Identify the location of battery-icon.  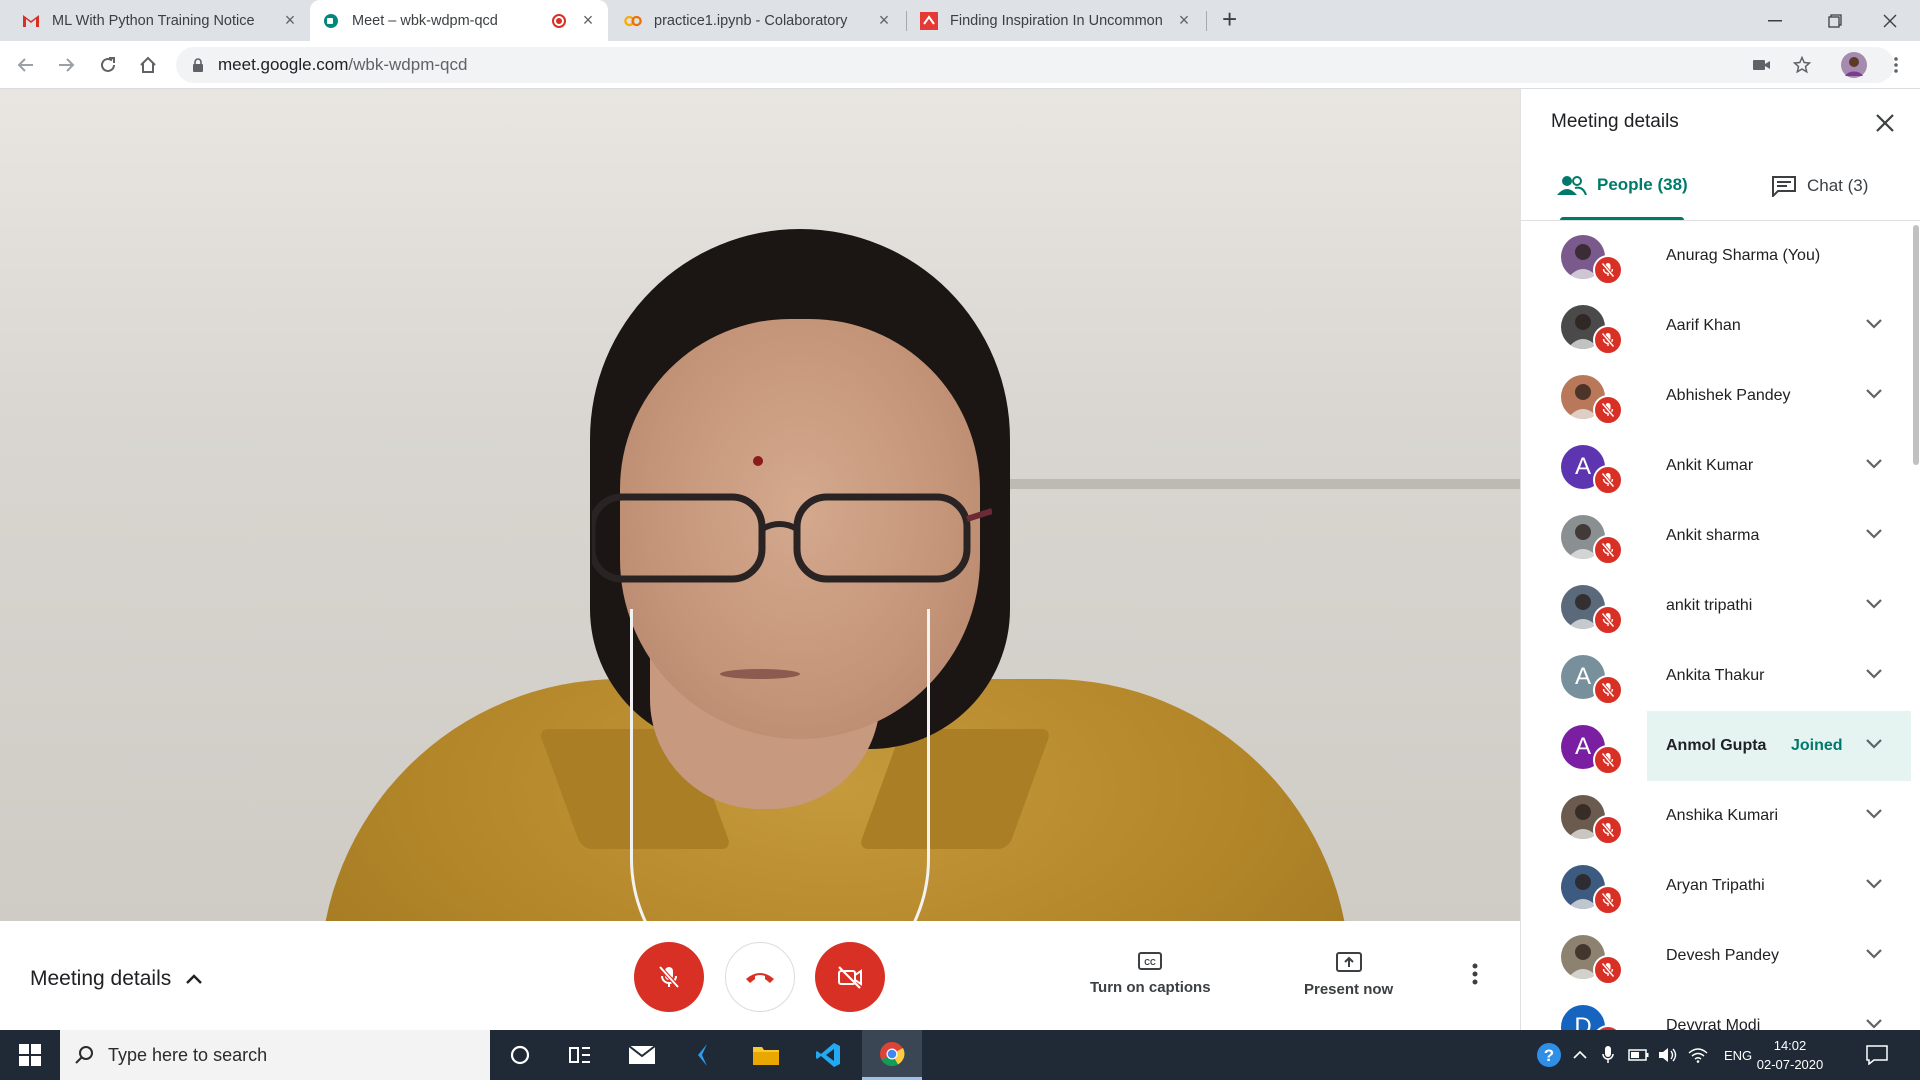
(1639, 1055).